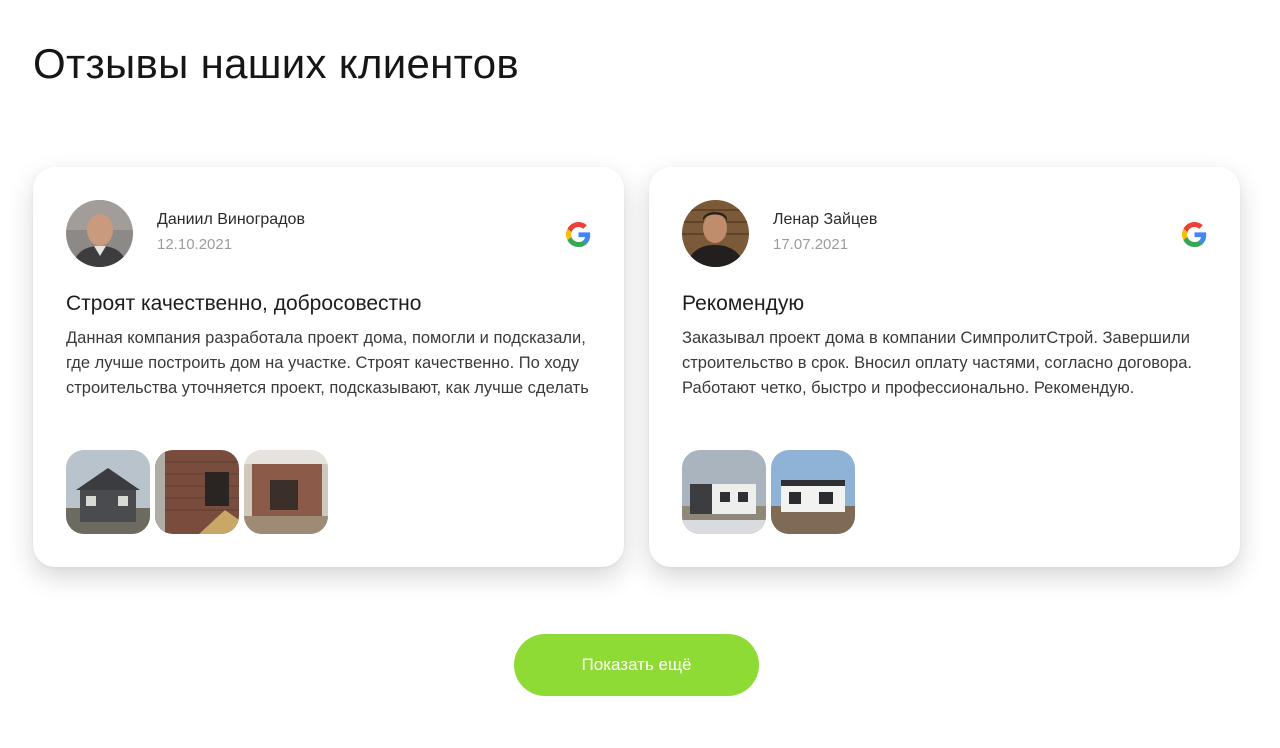 The height and width of the screenshot is (748, 1280). I want to click on review-date: 17.07.2021, so click(811, 244).